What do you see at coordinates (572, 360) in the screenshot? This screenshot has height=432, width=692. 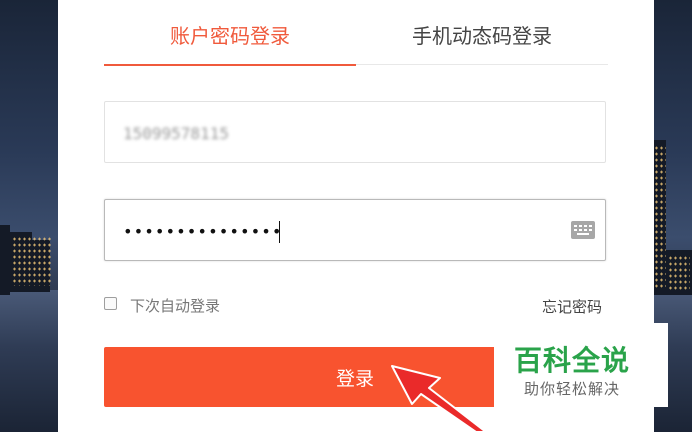 I see `watermark-title: 百科全说` at bounding box center [572, 360].